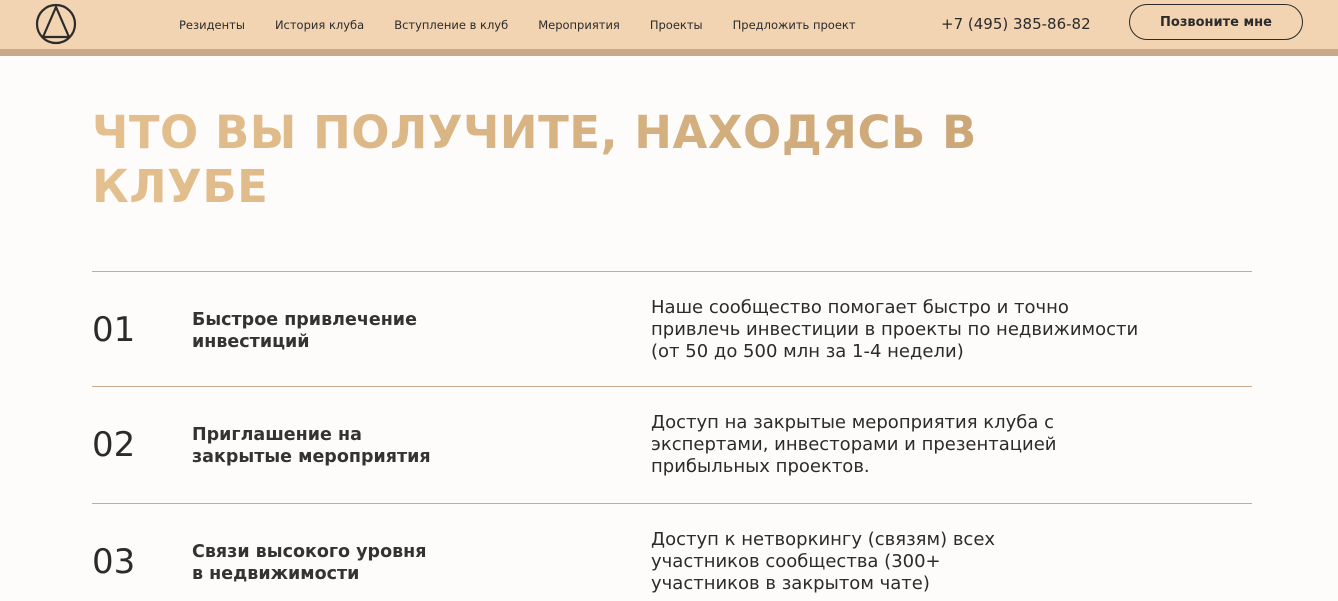 The image size is (1338, 601). What do you see at coordinates (579, 25) in the screenshot?
I see `nav-item-events: Мероприятия` at bounding box center [579, 25].